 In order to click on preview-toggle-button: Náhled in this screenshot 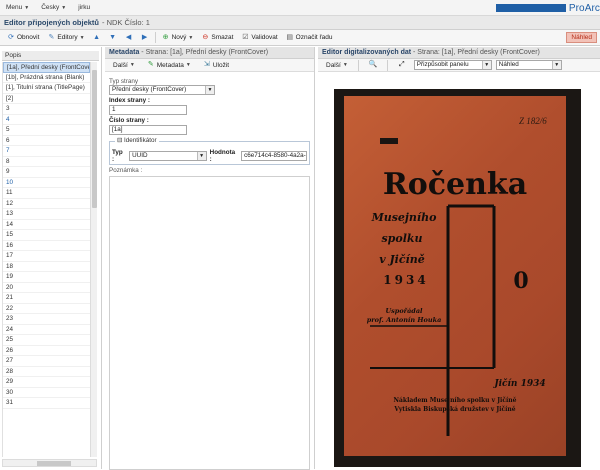, I will do `click(581, 37)`.